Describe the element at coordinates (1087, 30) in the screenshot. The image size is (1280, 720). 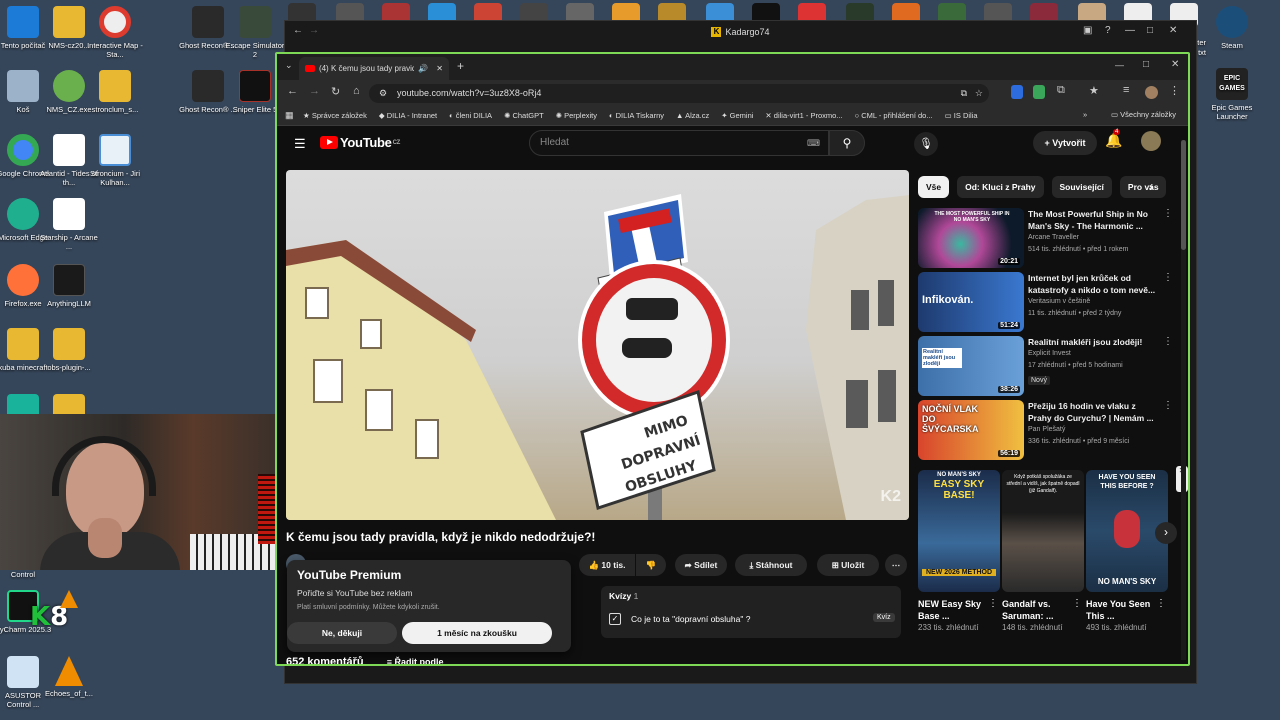
I see `screenshot-icon: ▣` at that location.